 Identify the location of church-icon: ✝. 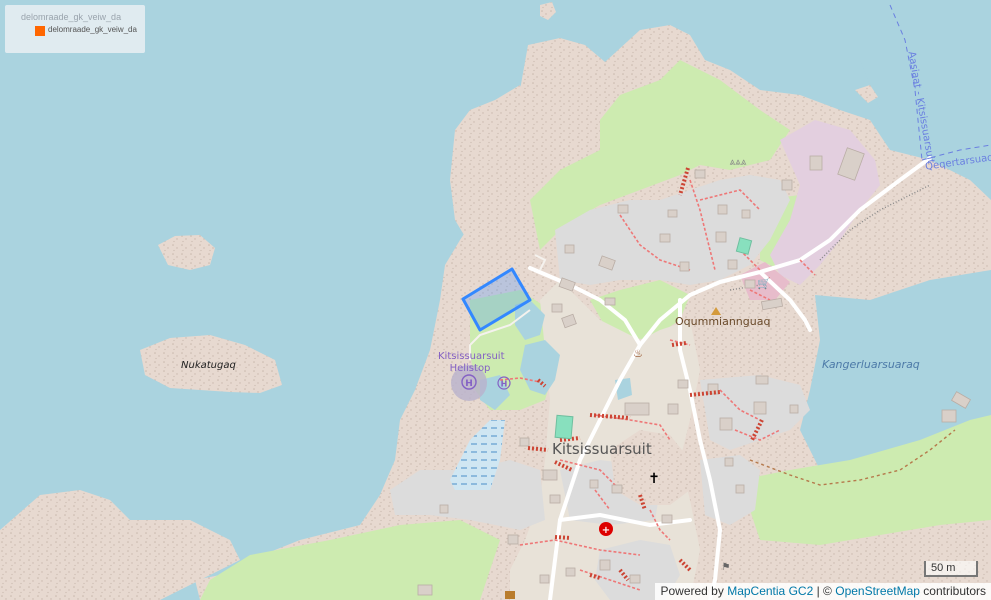
(654, 479).